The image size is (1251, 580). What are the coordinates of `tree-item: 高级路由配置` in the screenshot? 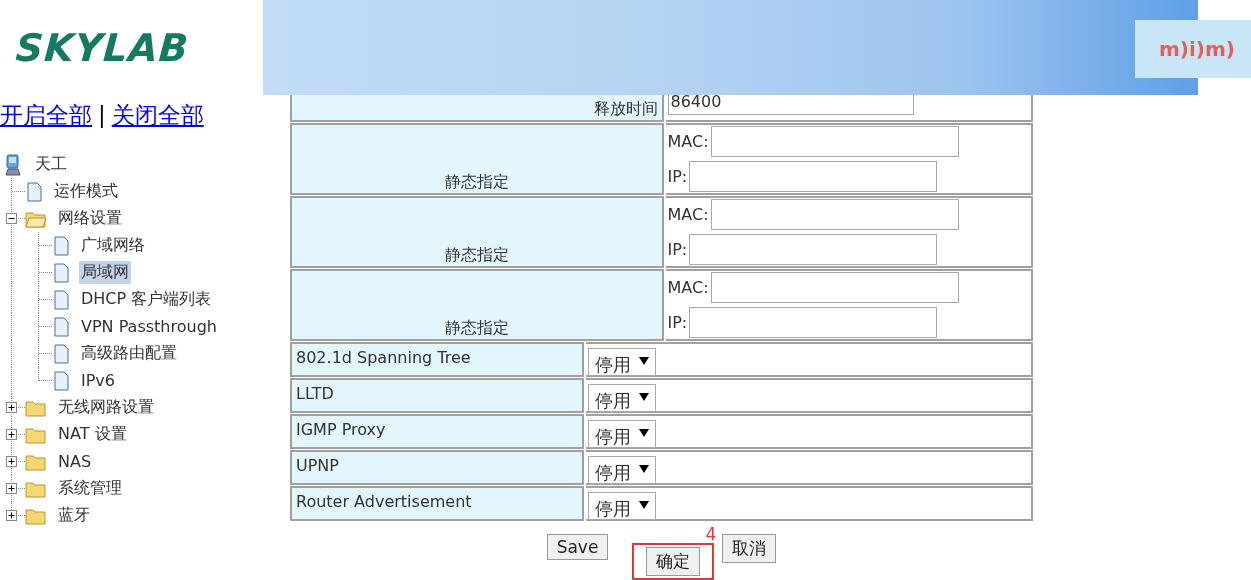 It's located at (129, 353).